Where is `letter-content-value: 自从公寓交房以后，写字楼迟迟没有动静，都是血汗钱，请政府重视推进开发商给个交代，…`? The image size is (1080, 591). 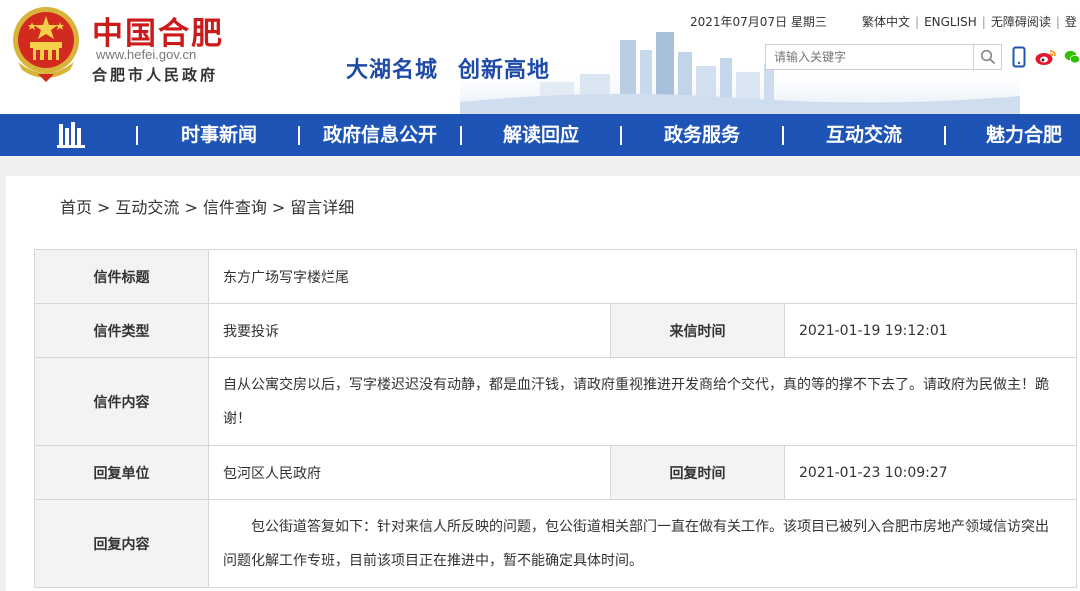 letter-content-value: 自从公寓交房以后，写字楼迟迟没有动静，都是血汗钱，请政府重视推进开发商给个交代，… is located at coordinates (642, 401).